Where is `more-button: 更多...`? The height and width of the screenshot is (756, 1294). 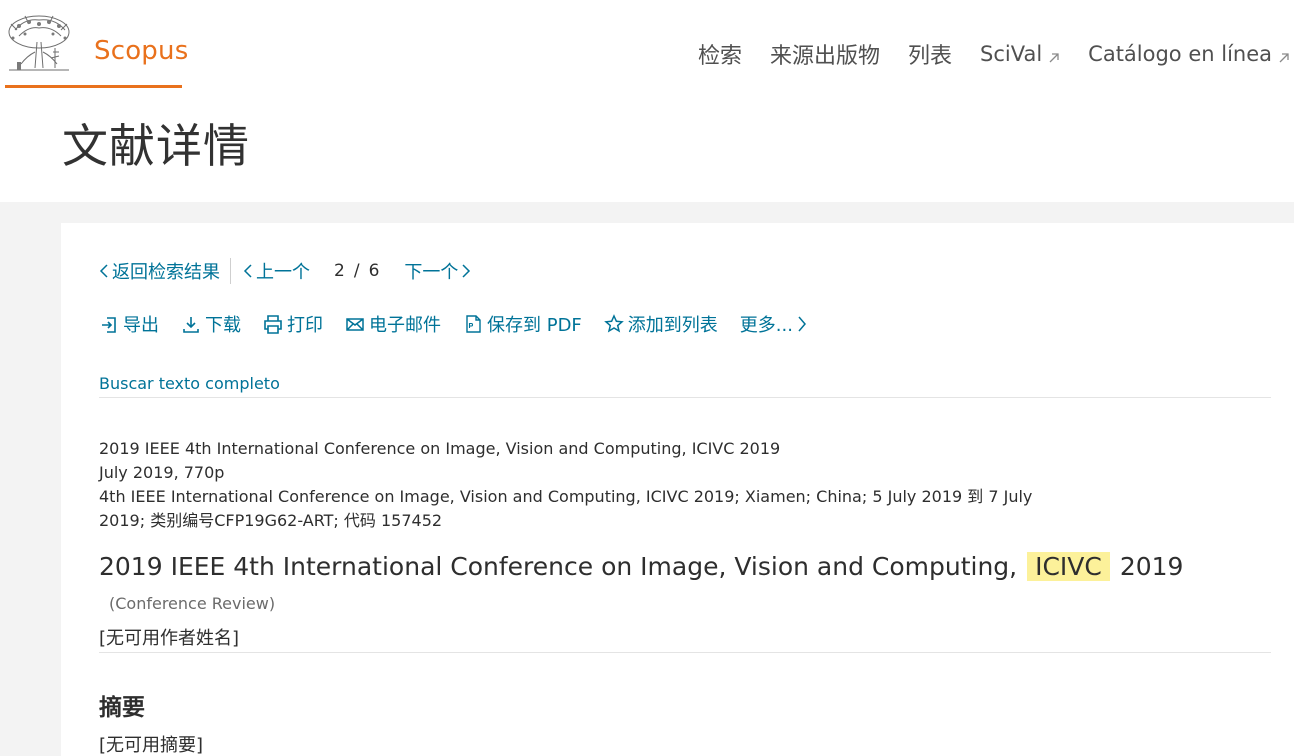
more-button: 更多... is located at coordinates (773, 324).